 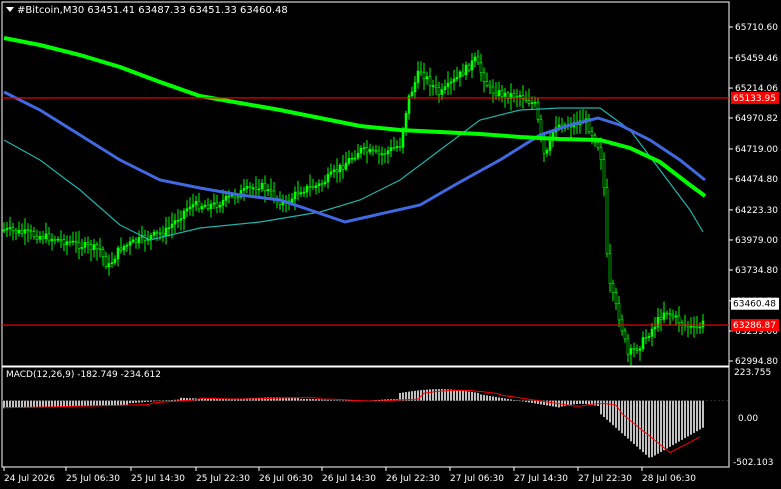 I want to click on triangle-down-icon, so click(x=10, y=9).